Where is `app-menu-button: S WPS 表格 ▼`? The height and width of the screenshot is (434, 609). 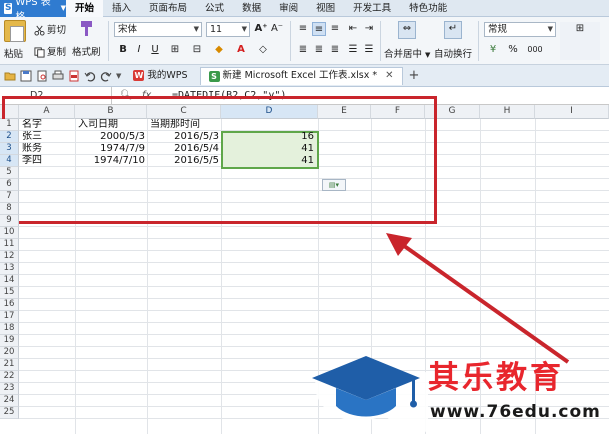 app-menu-button: S WPS 表格 ▼ is located at coordinates (33, 11).